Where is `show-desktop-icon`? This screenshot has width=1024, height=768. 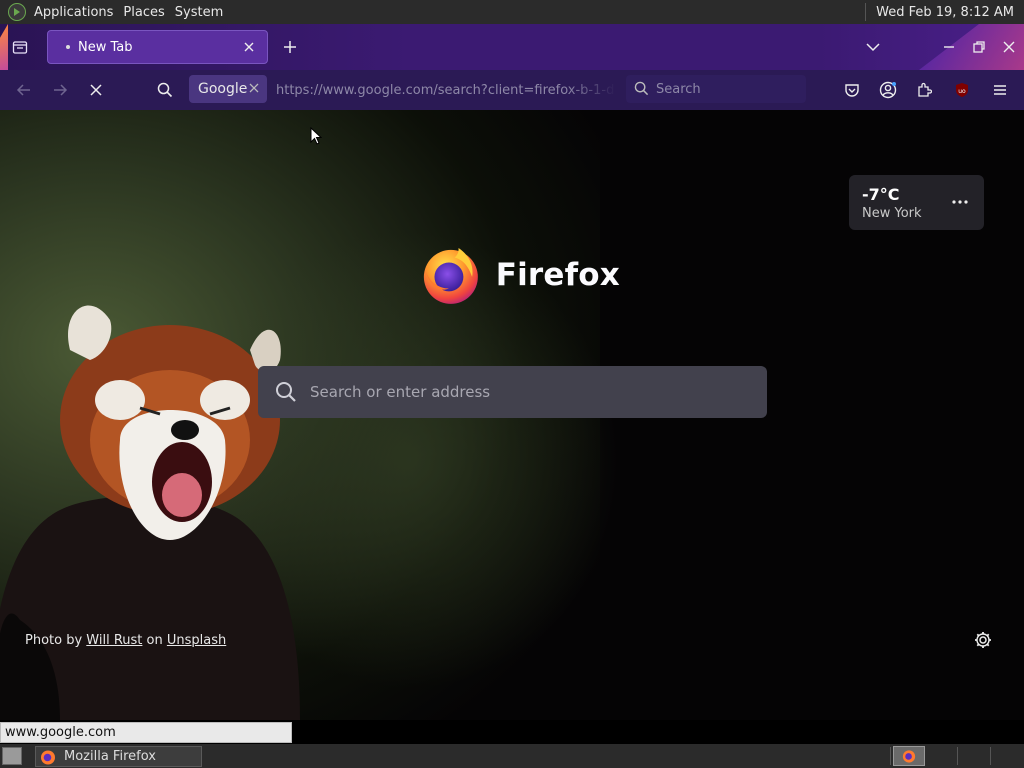 show-desktop-icon is located at coordinates (12, 756).